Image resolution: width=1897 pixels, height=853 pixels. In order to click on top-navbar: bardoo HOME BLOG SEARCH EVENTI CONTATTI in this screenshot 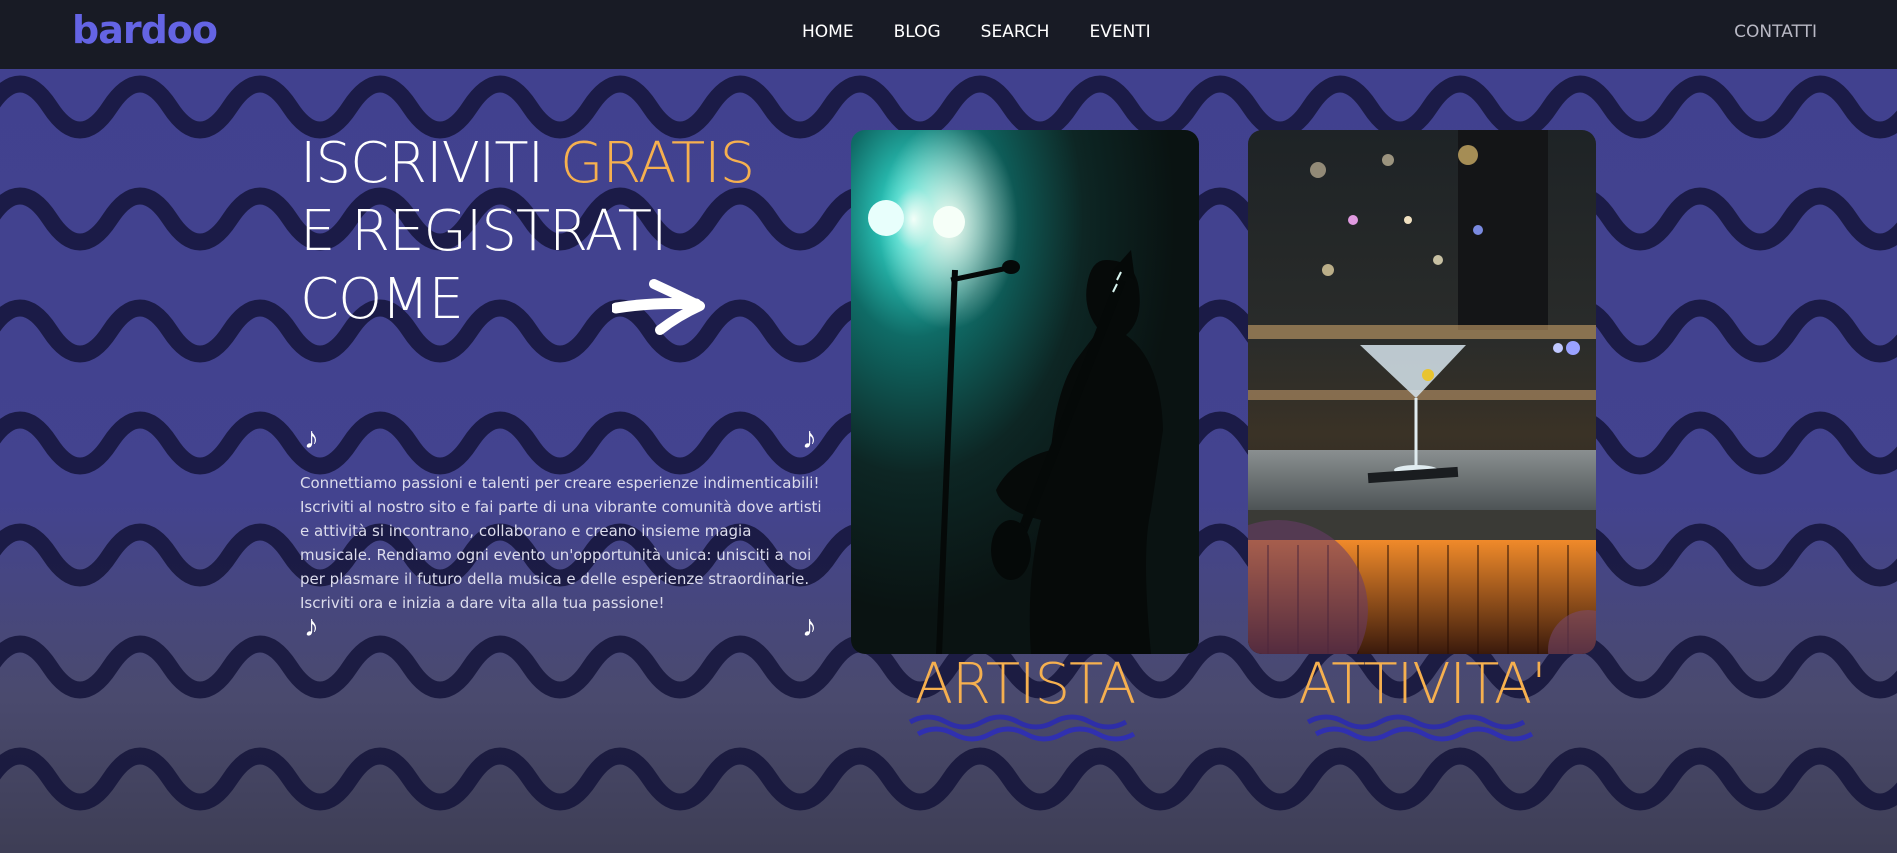, I will do `click(948, 34)`.